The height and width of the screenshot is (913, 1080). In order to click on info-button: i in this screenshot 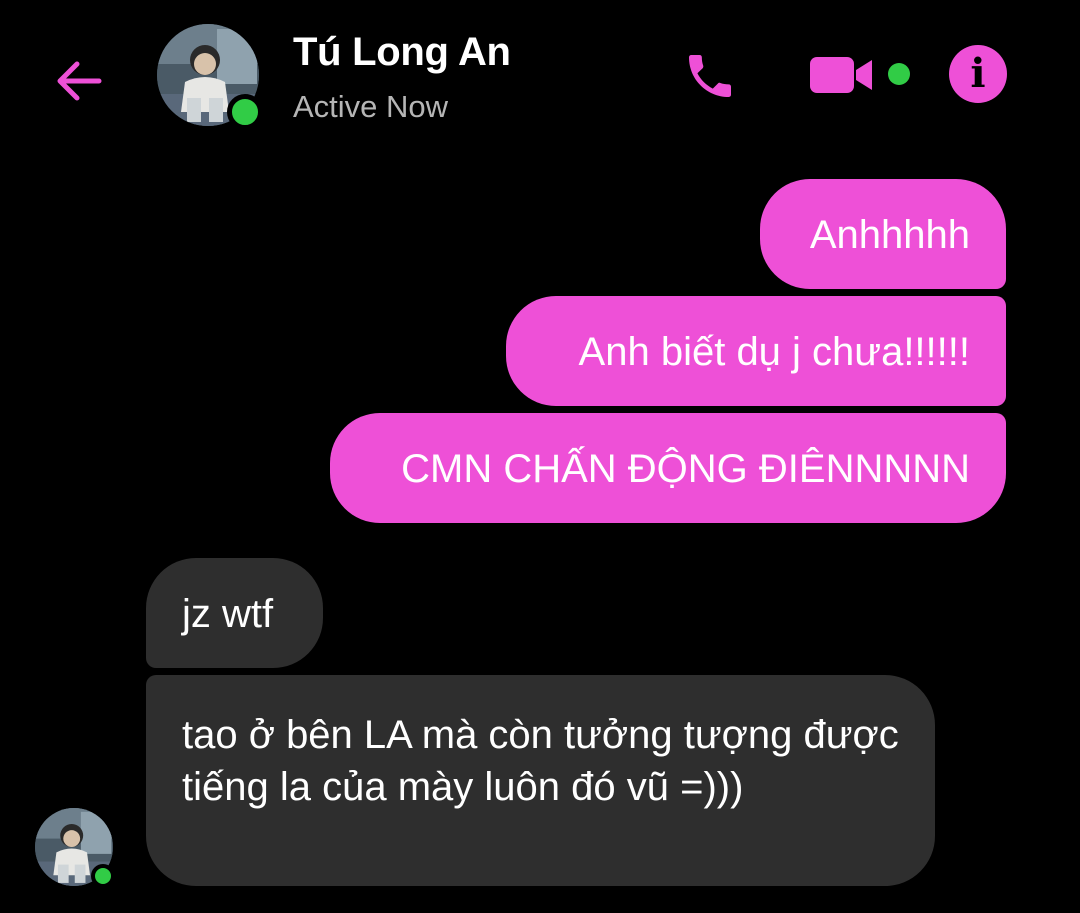, I will do `click(978, 74)`.